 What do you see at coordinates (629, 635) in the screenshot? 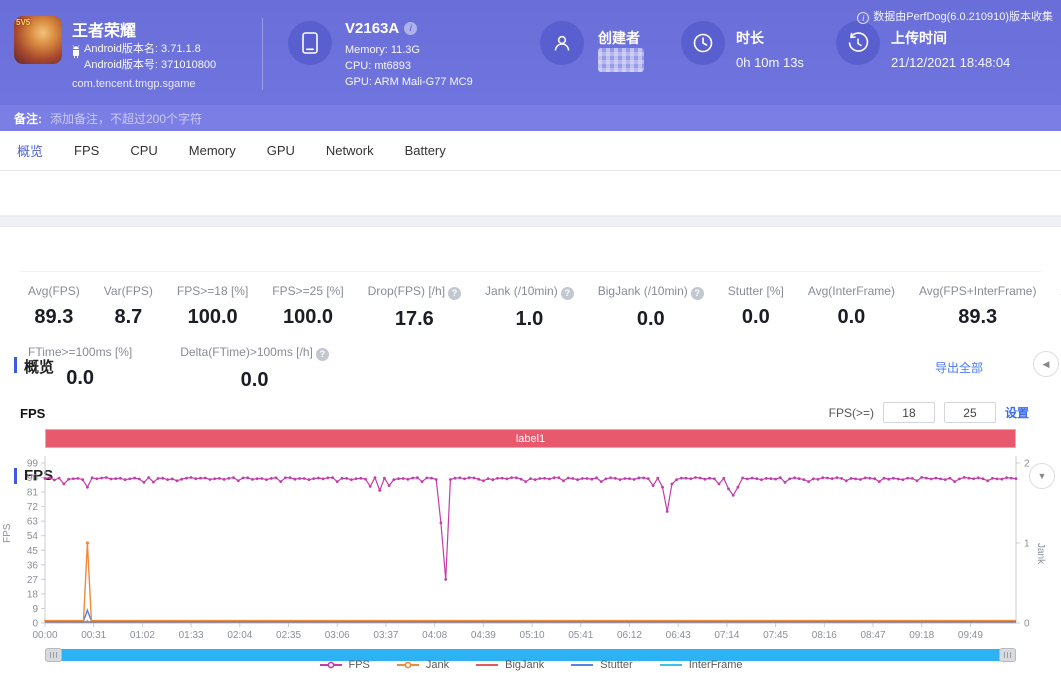
I see `svg-text: 06:12` at bounding box center [629, 635].